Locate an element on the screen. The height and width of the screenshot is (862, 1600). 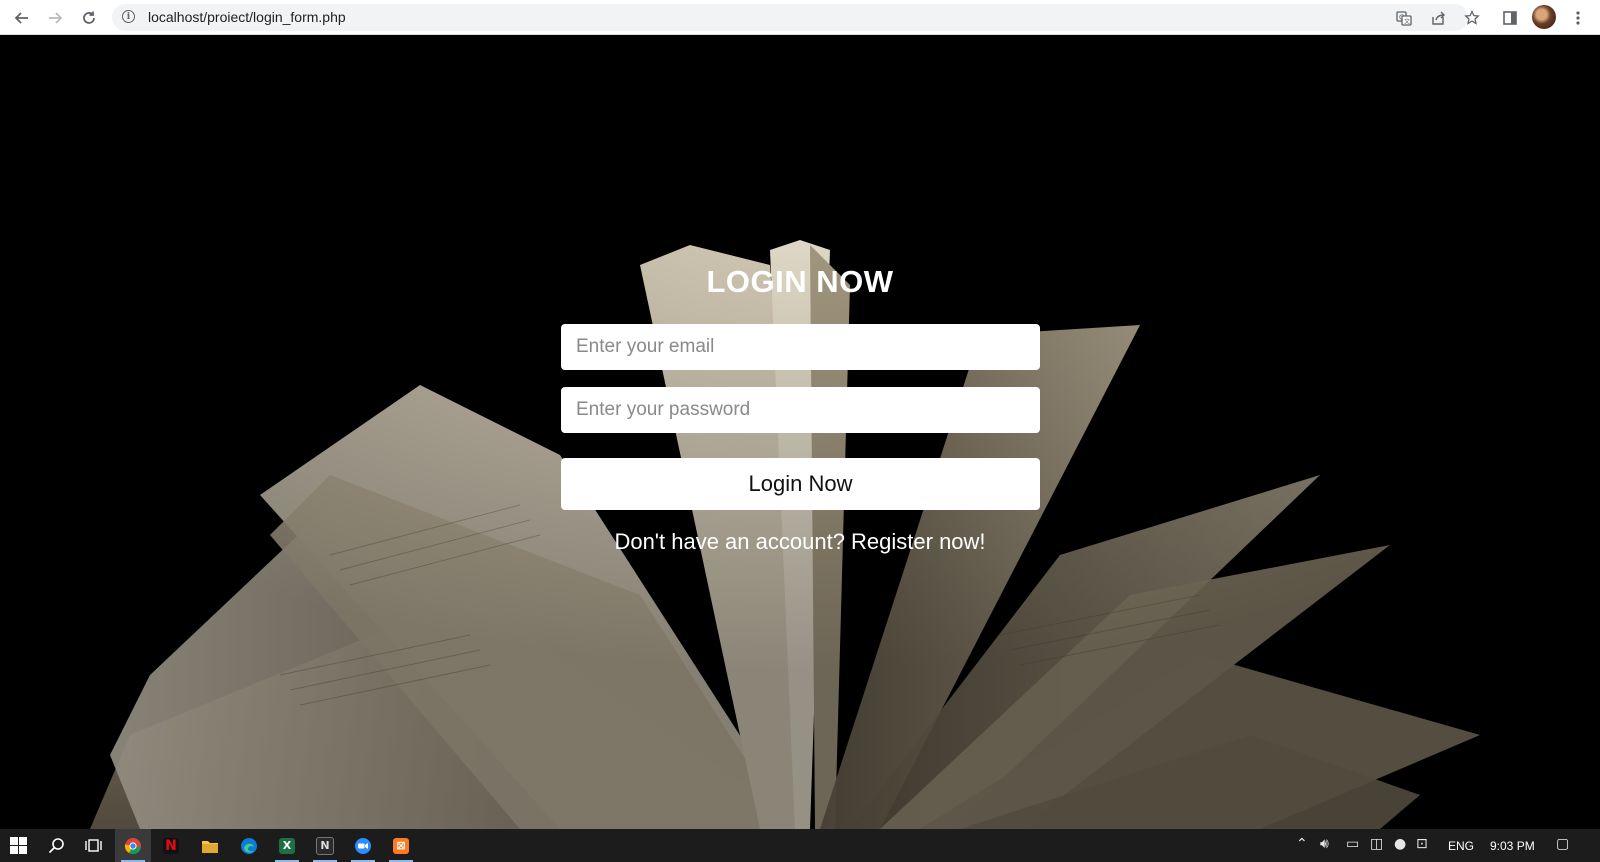
svg-text: 文 is located at coordinates (1407, 22).